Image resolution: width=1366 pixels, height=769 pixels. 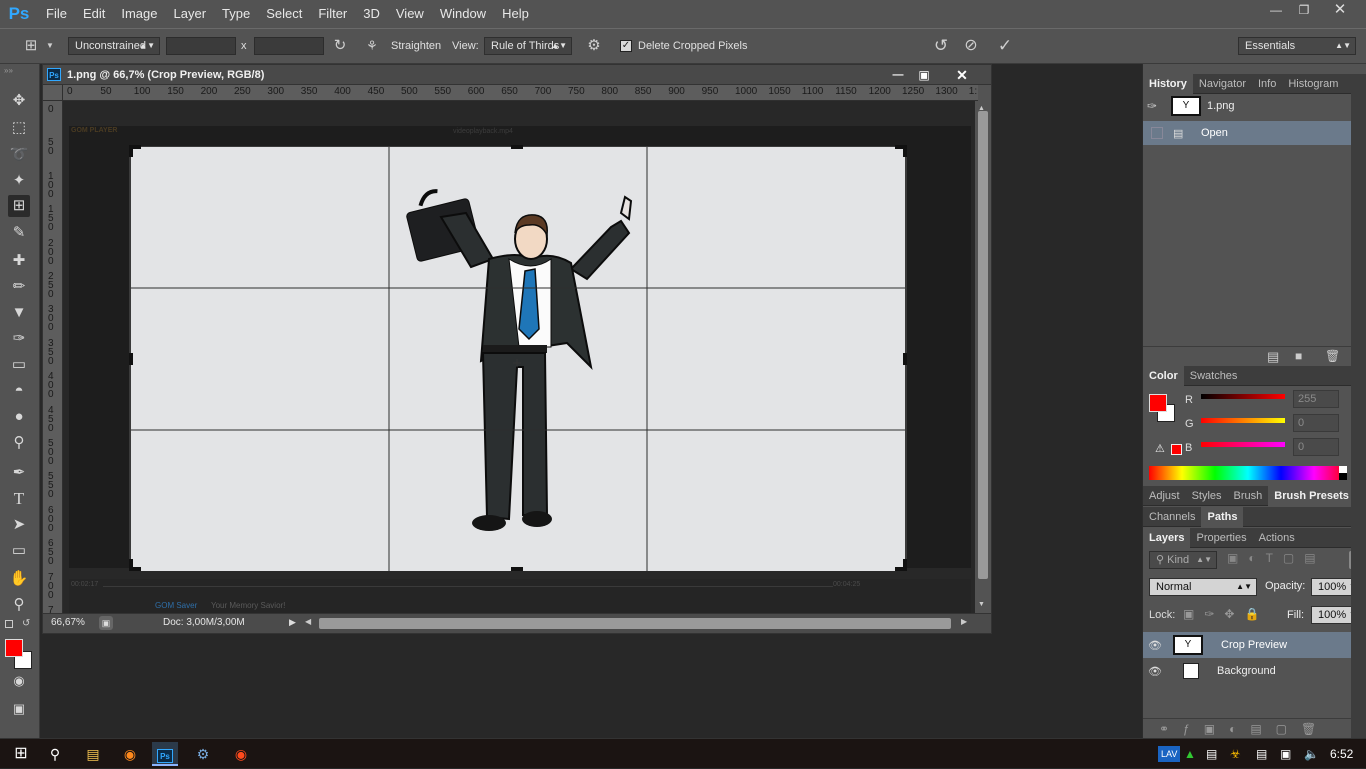 What do you see at coordinates (924, 75) in the screenshot?
I see `doc-maximize-button: ▣` at bounding box center [924, 75].